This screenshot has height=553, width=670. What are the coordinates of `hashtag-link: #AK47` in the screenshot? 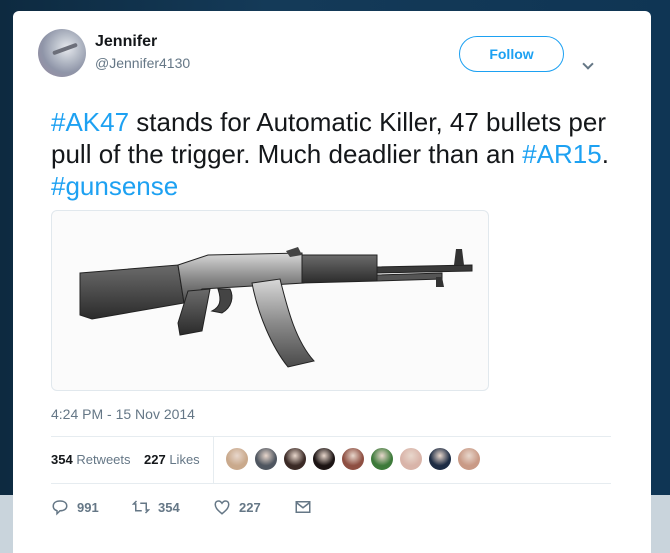 It's located at (90, 122).